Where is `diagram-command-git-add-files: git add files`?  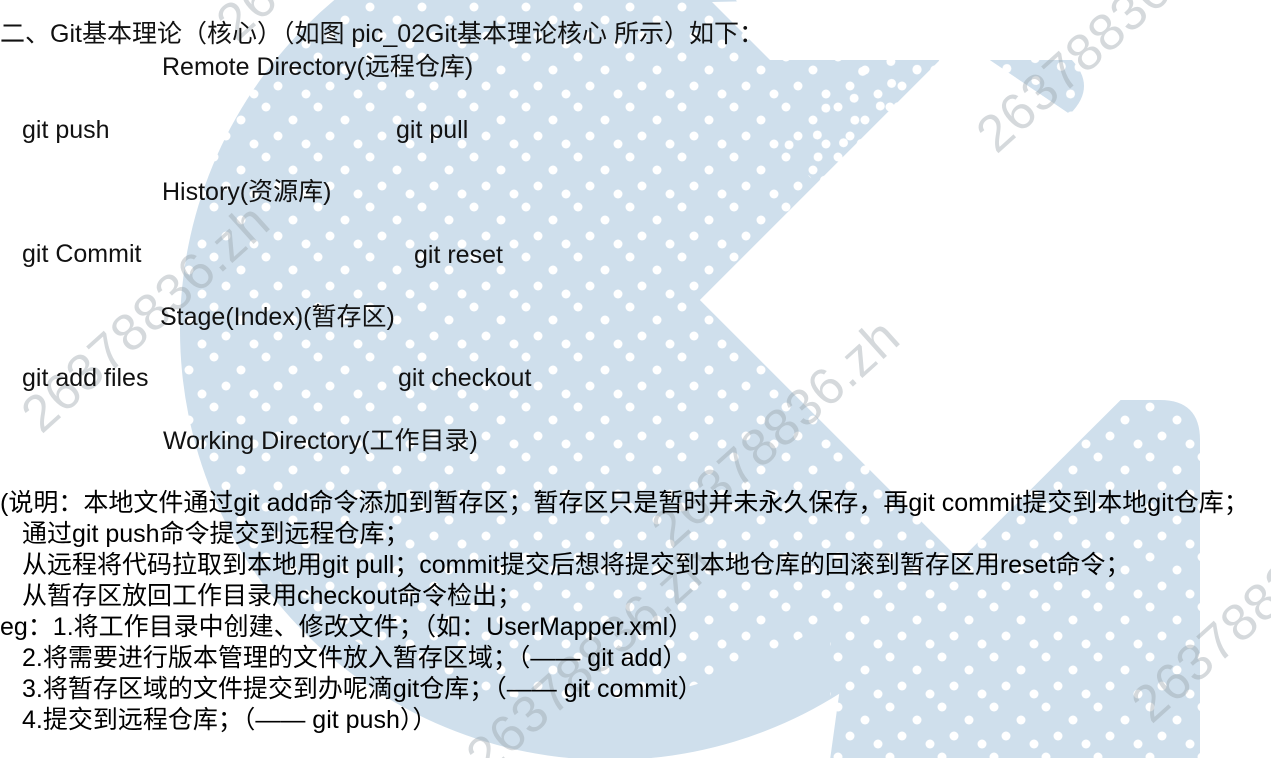
diagram-command-git-add-files: git add files is located at coordinates (85, 378).